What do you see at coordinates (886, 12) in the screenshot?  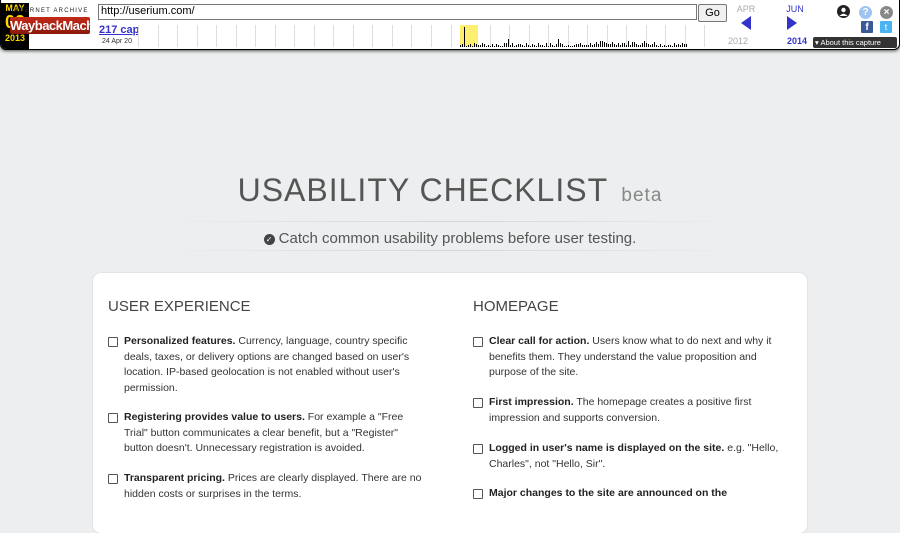 I see `close-icon: ×` at bounding box center [886, 12].